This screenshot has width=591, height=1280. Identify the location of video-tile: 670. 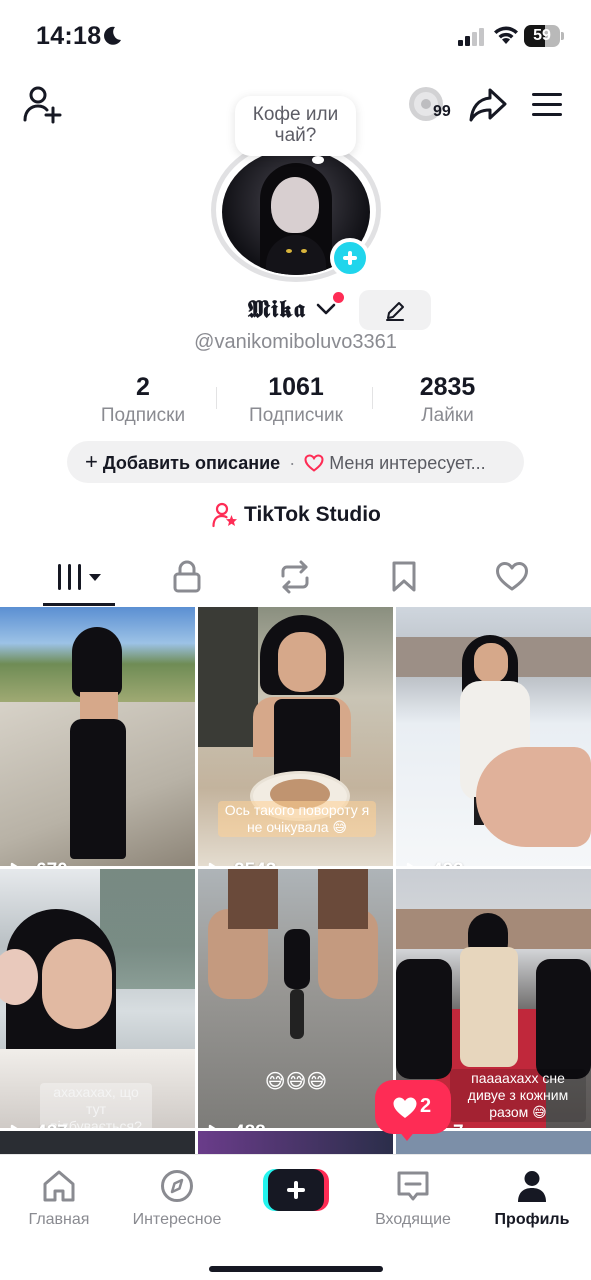
(97, 736).